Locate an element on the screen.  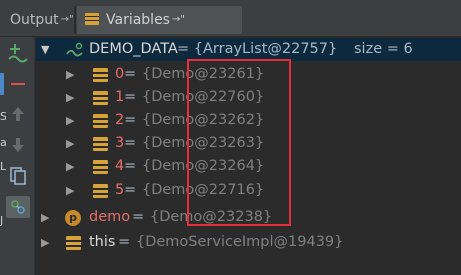
watch-icon is located at coordinates (74, 49).